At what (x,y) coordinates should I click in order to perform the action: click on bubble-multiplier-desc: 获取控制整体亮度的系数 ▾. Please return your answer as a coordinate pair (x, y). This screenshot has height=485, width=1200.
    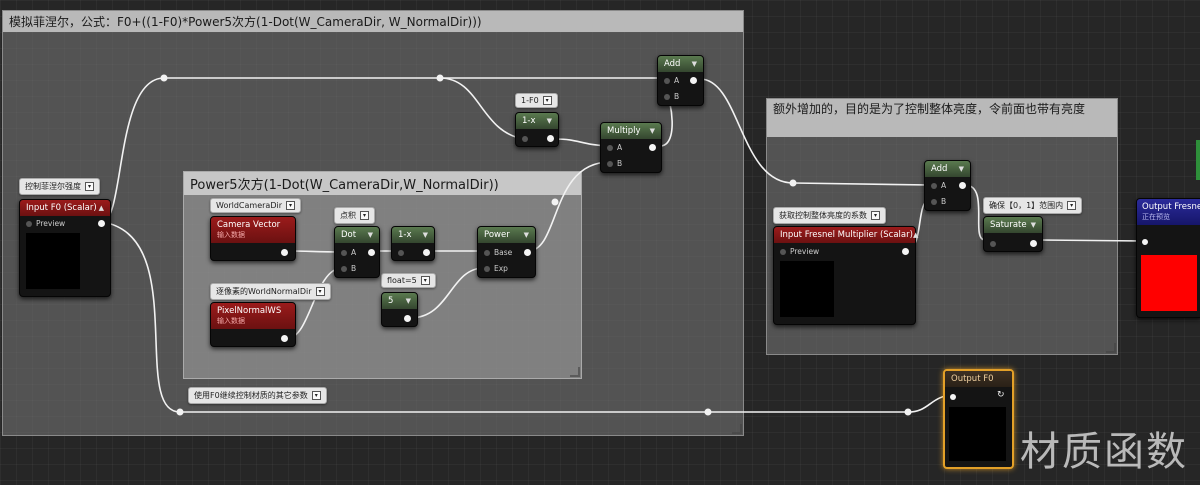
    Looking at the image, I should click on (829, 215).